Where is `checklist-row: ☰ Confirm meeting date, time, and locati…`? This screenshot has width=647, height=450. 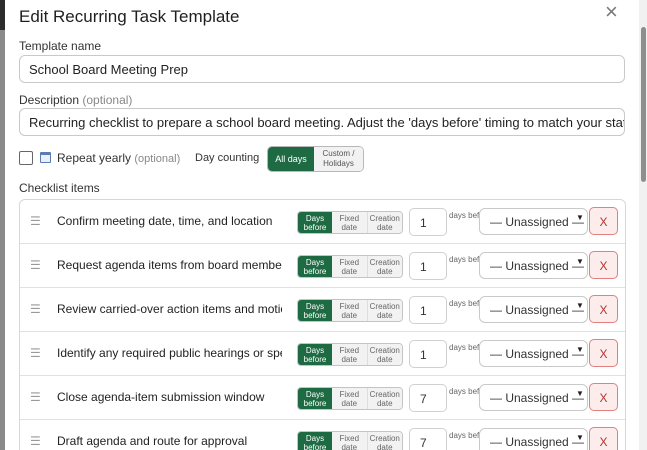
checklist-row: ☰ Confirm meeting date, time, and locati… is located at coordinates (322, 222).